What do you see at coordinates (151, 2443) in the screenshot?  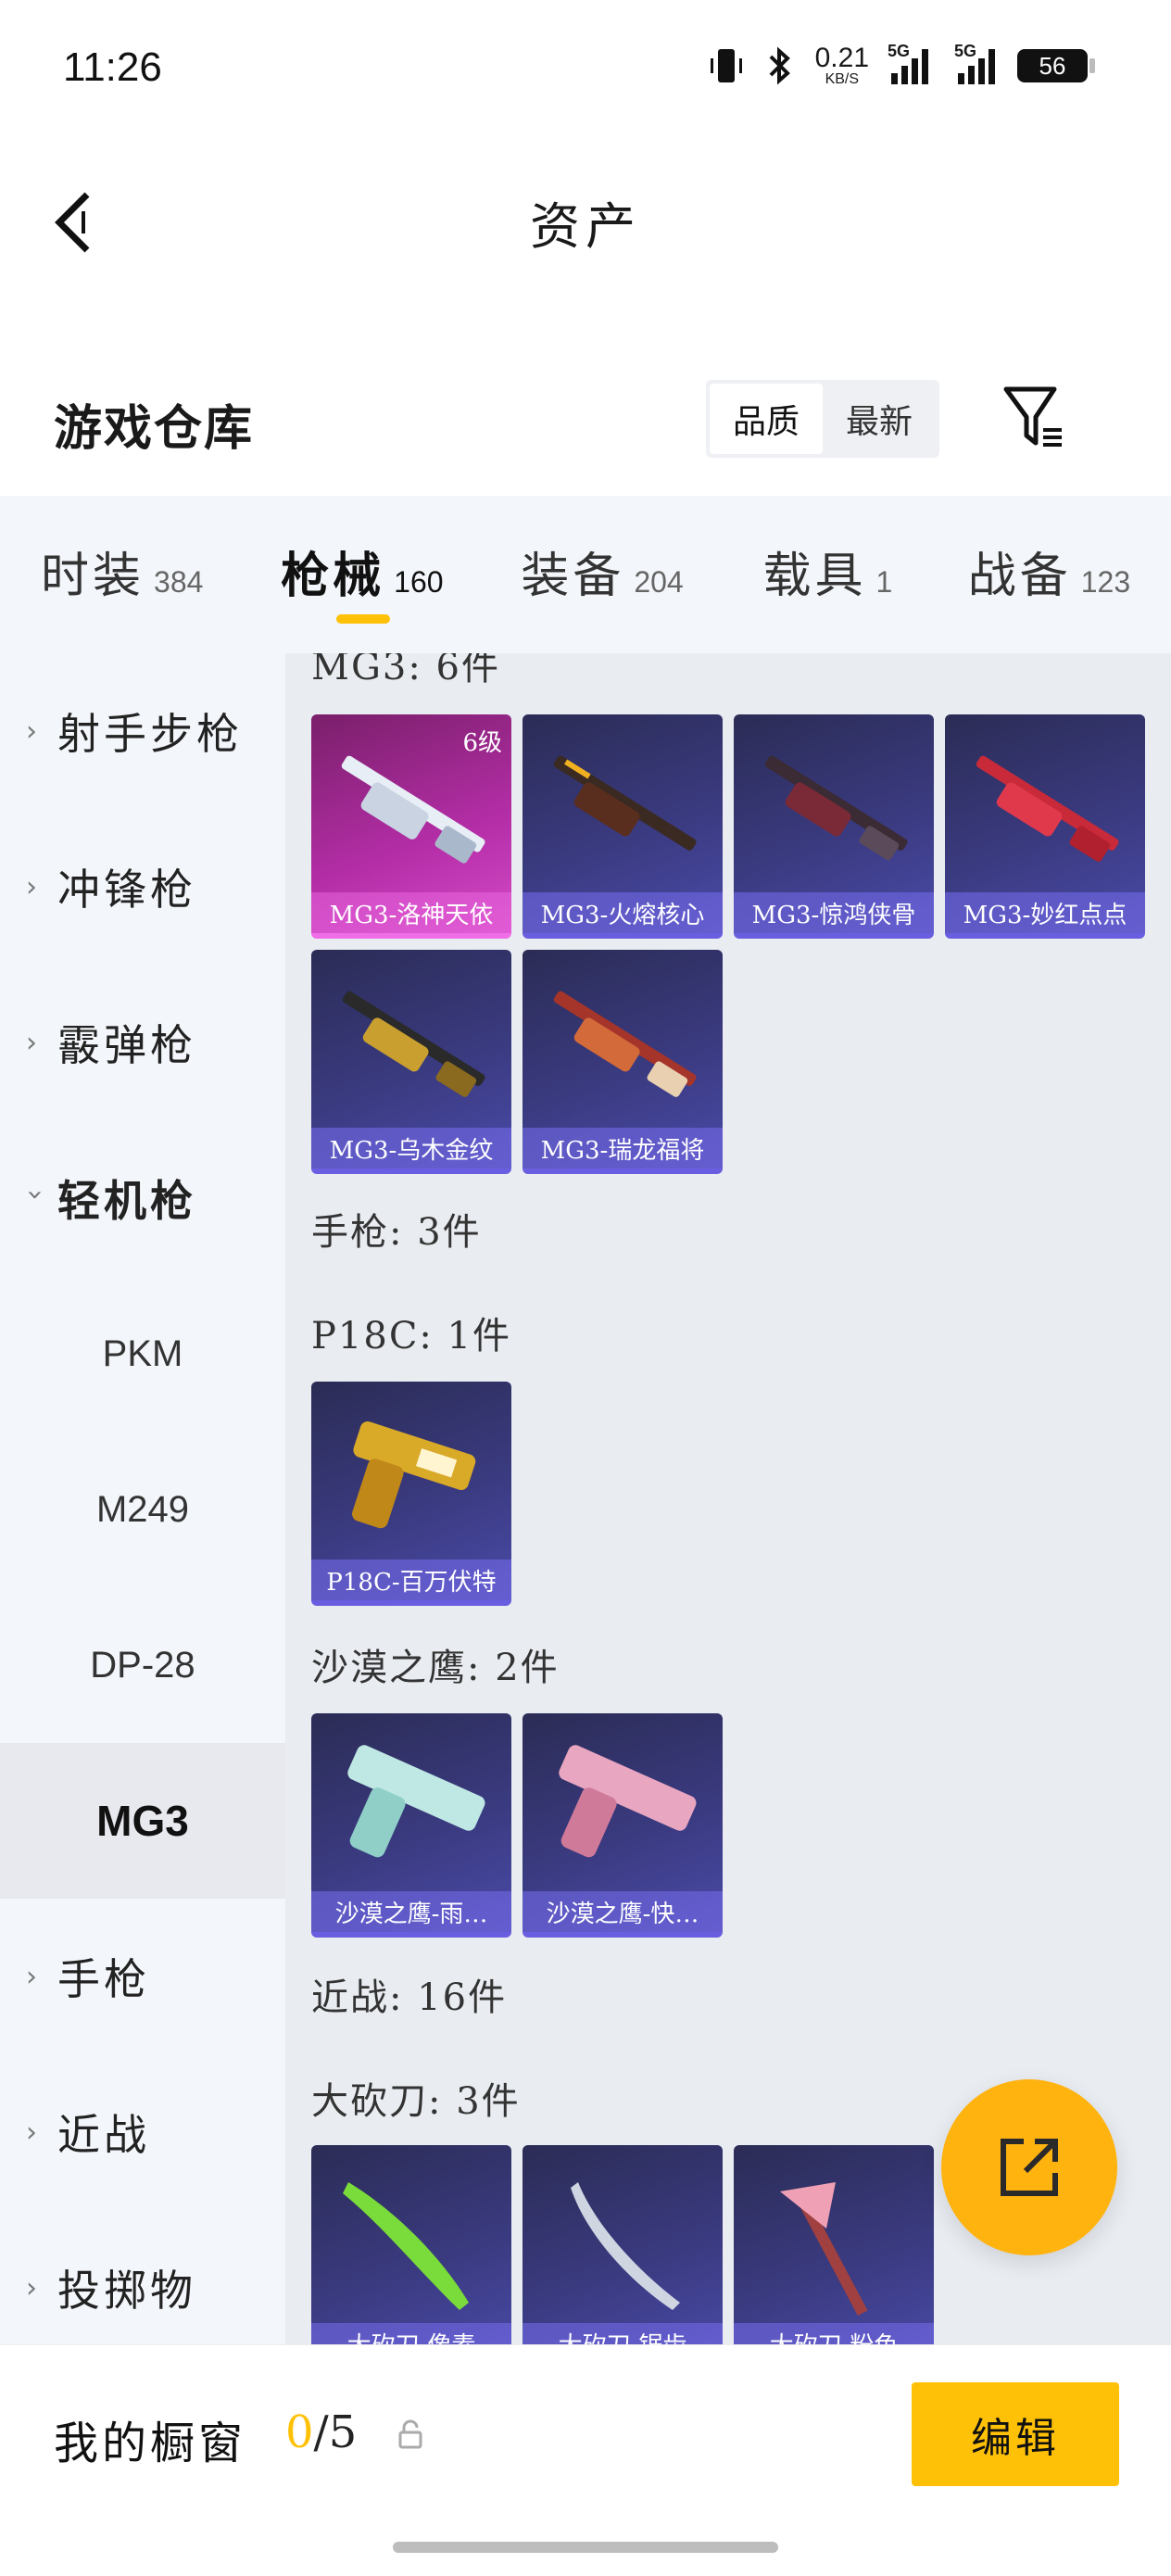 I see `showcase-label: 我的橱窗` at bounding box center [151, 2443].